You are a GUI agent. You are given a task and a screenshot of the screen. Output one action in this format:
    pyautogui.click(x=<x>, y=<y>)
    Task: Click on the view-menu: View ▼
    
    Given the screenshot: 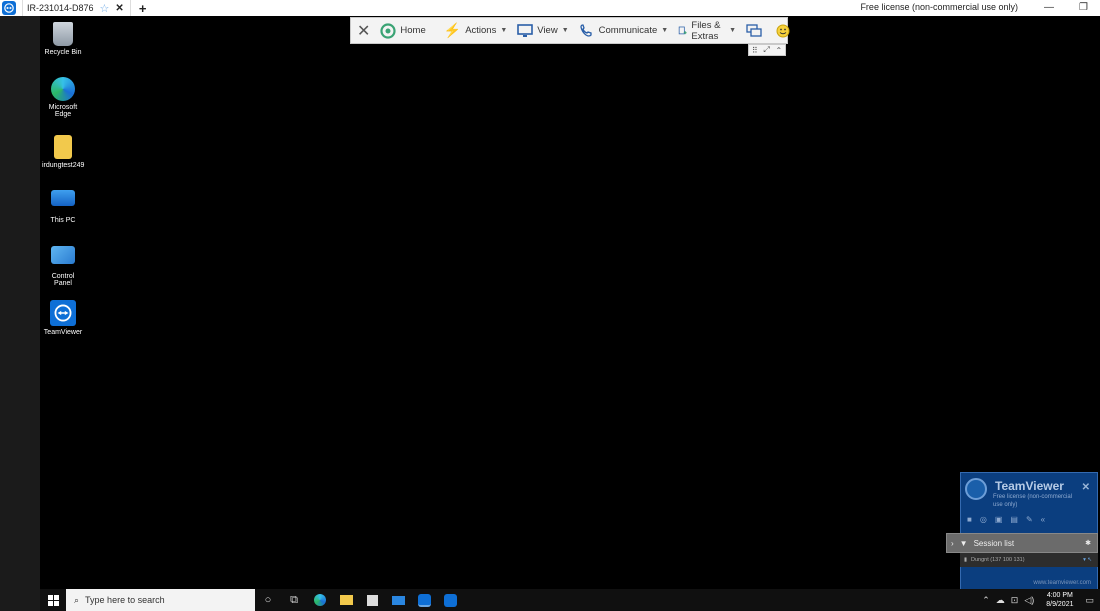 What is the action you would take?
    pyautogui.click(x=543, y=30)
    